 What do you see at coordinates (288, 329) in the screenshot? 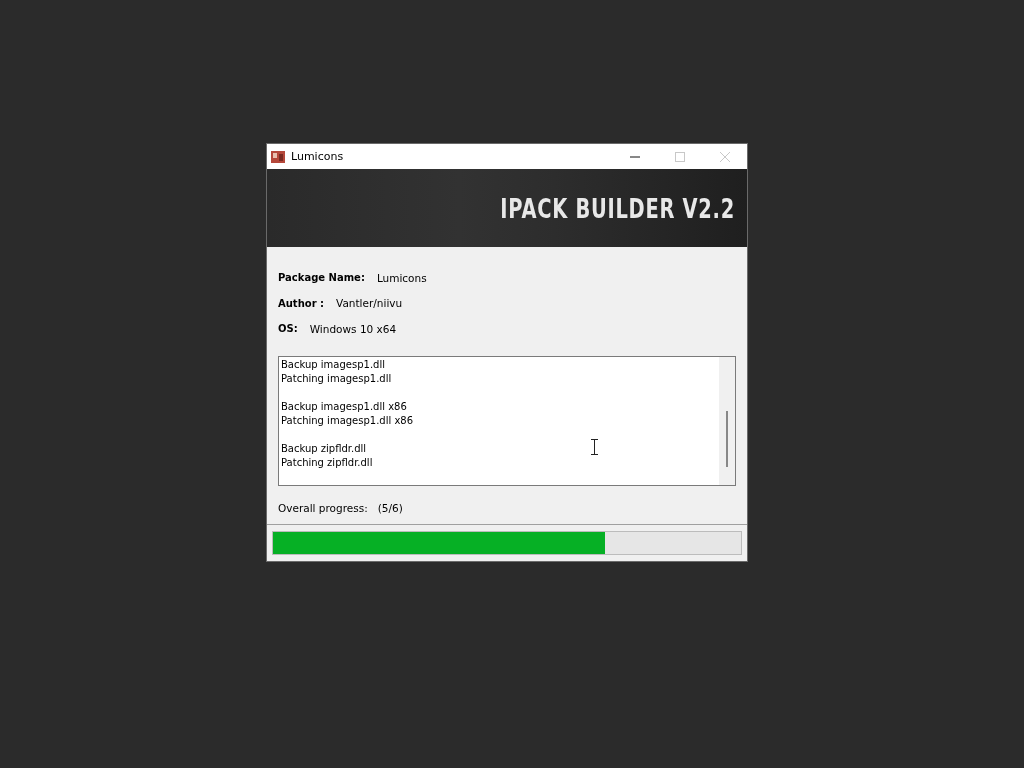
I see `info-label: OS:` at bounding box center [288, 329].